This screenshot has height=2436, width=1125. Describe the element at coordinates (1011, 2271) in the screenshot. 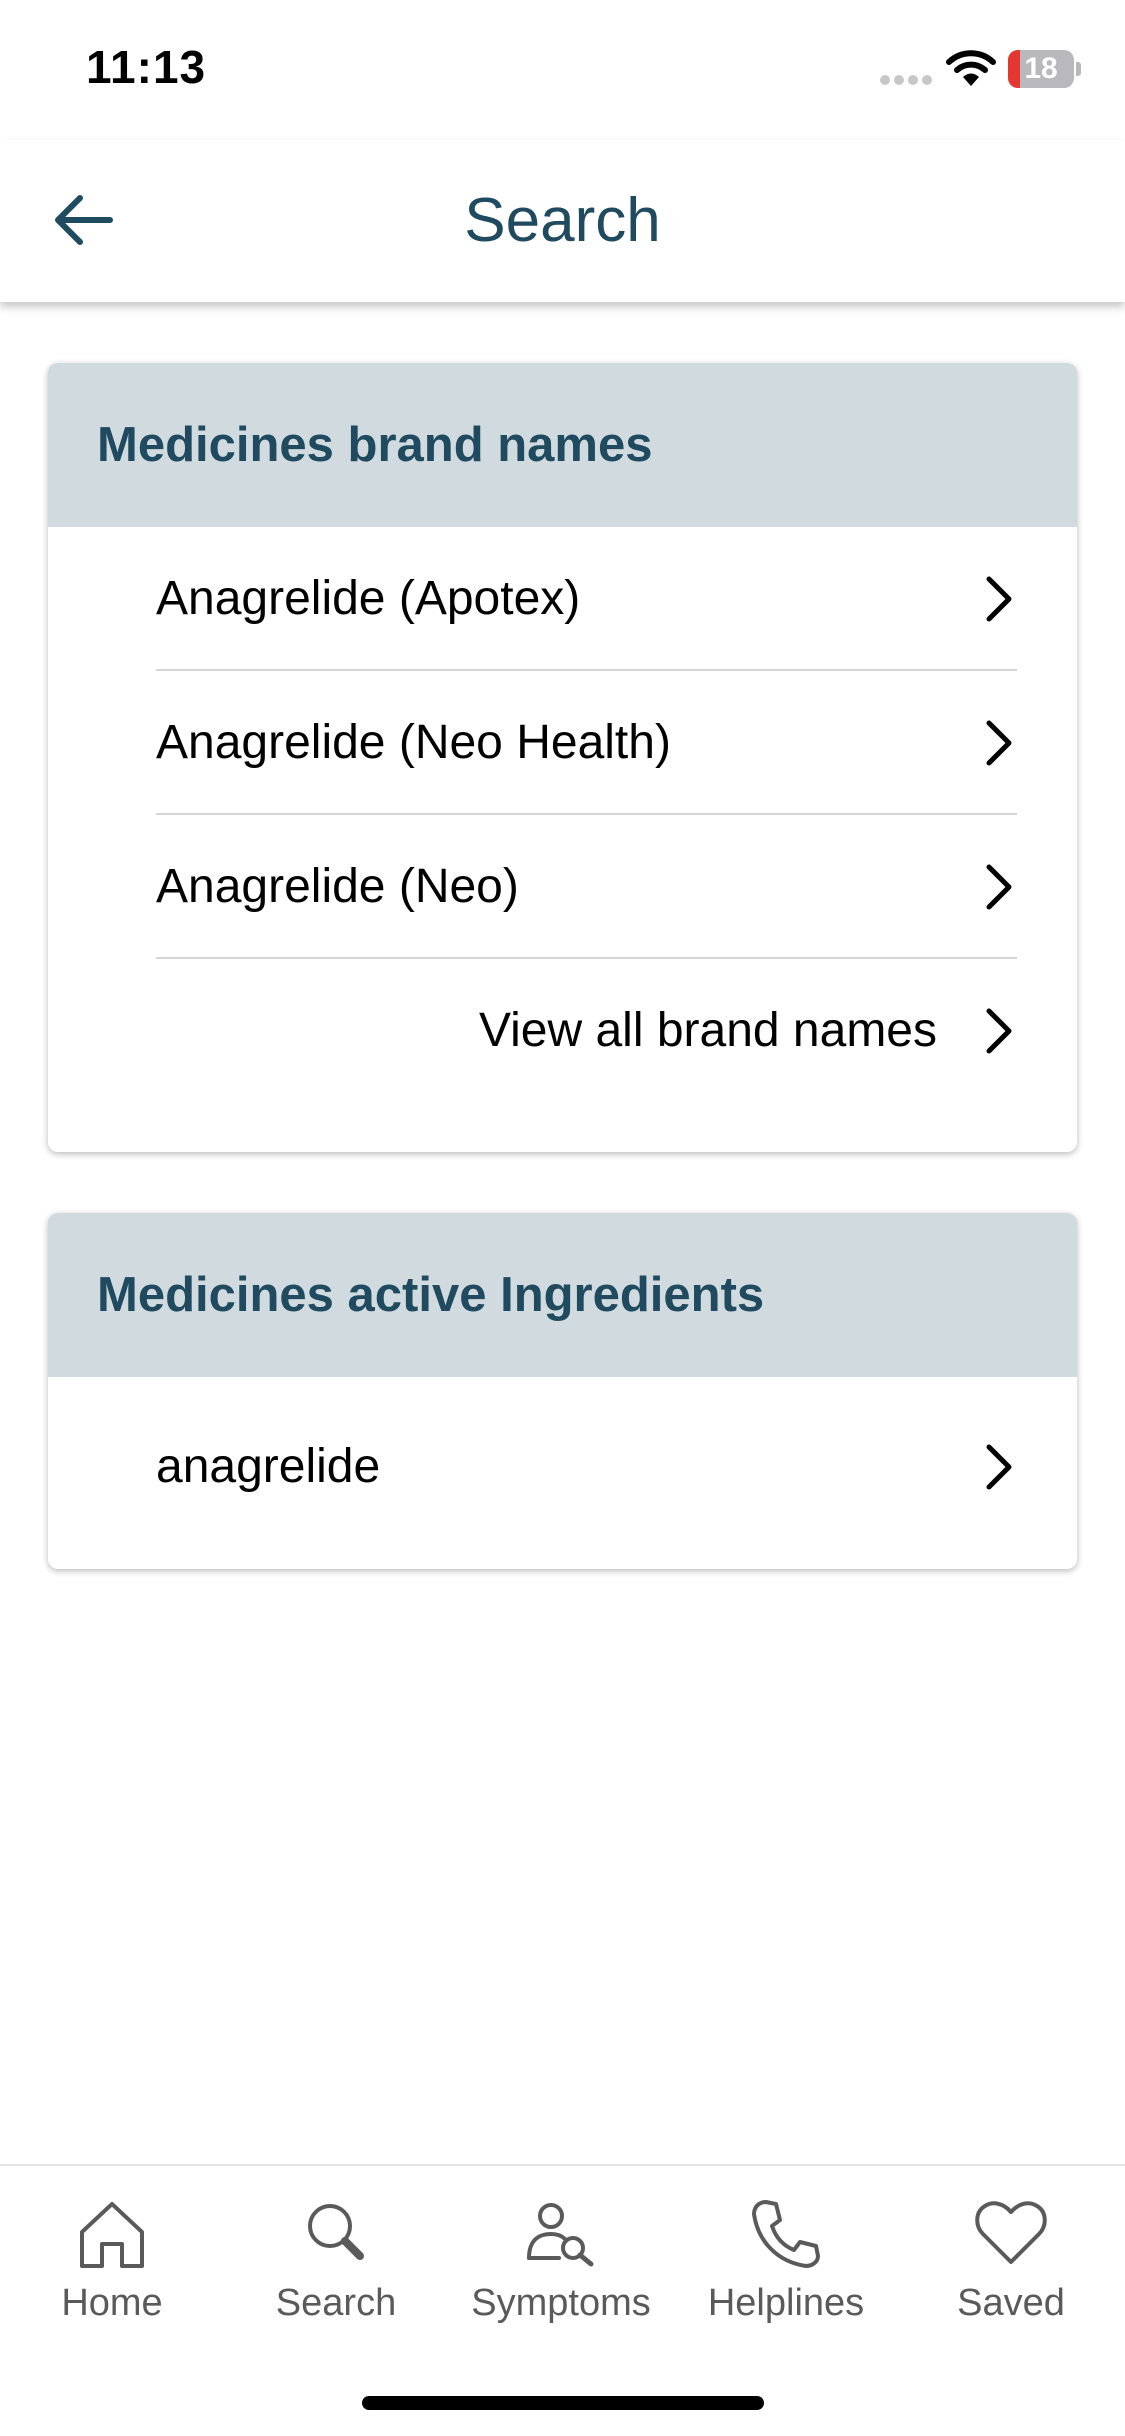

I see `tab-saved: Saved` at that location.